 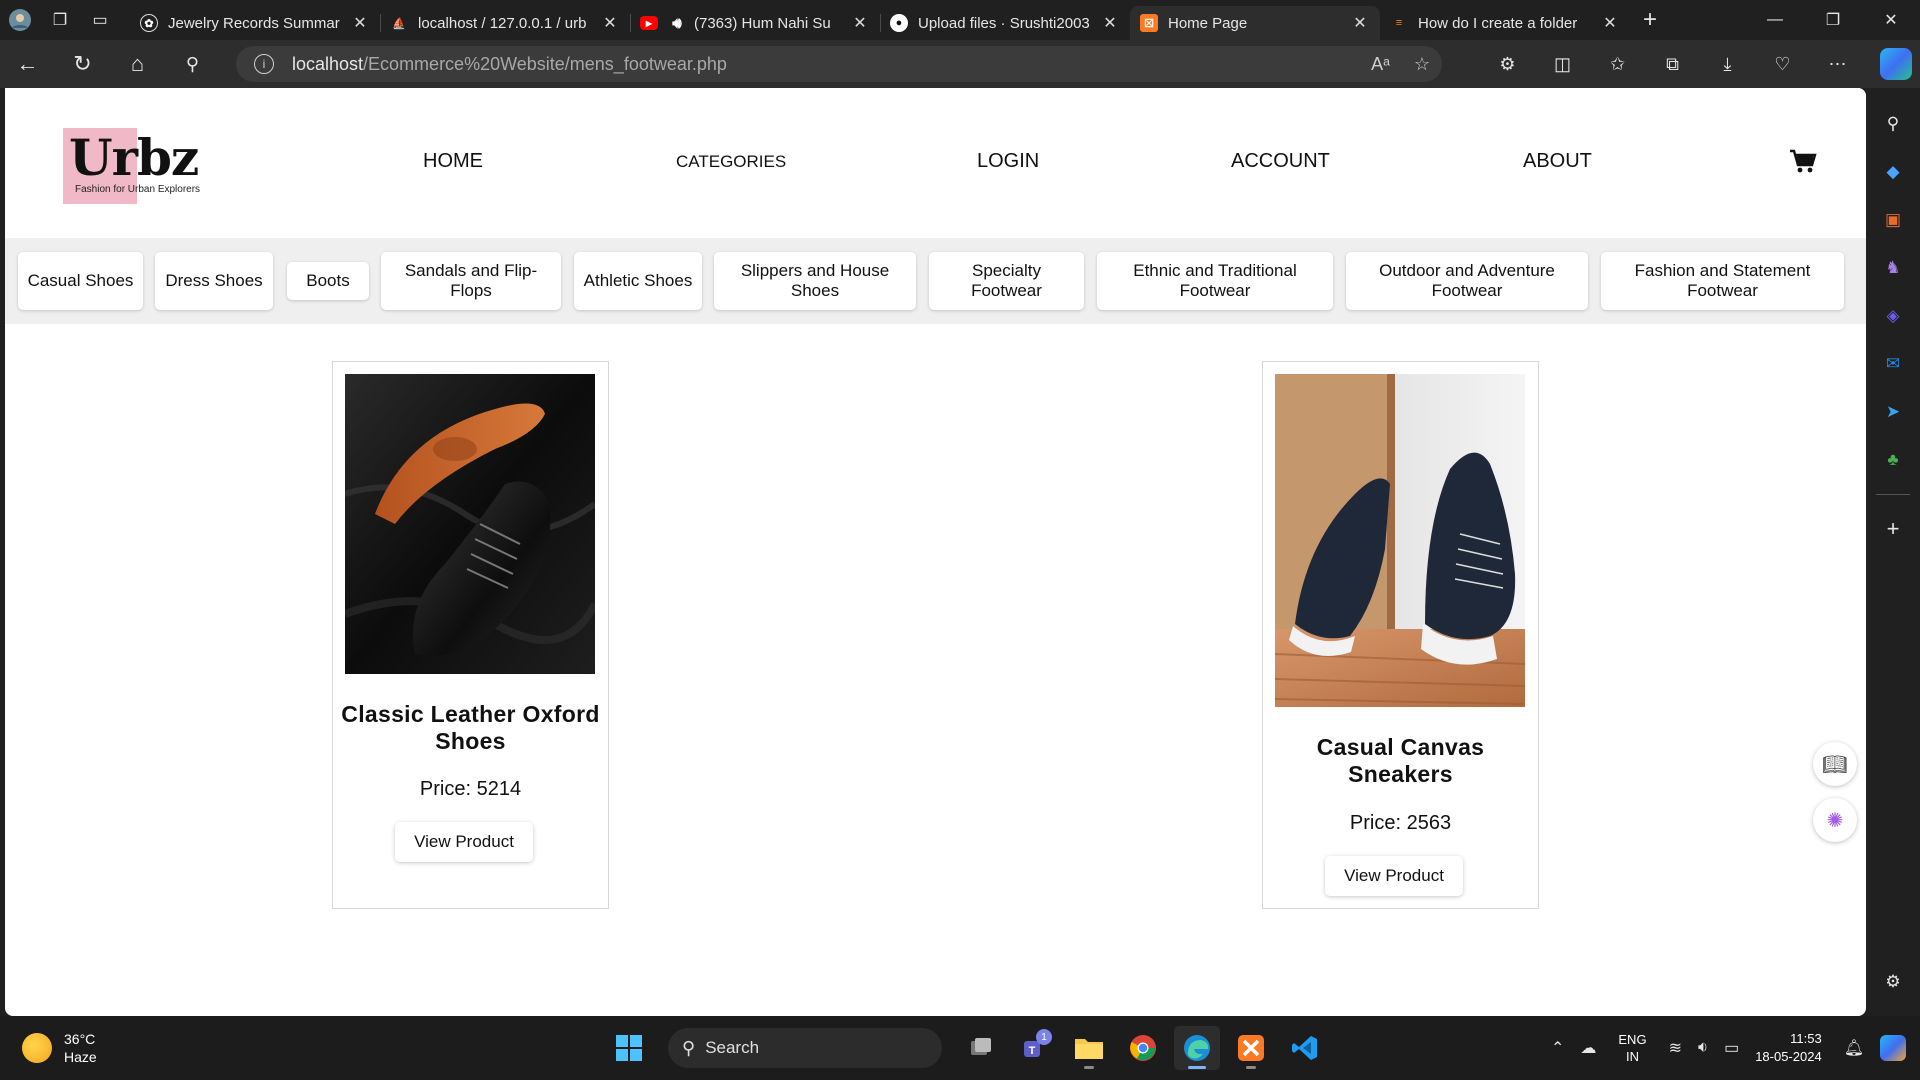 What do you see at coordinates (629, 1048) in the screenshot?
I see `start-icon` at bounding box center [629, 1048].